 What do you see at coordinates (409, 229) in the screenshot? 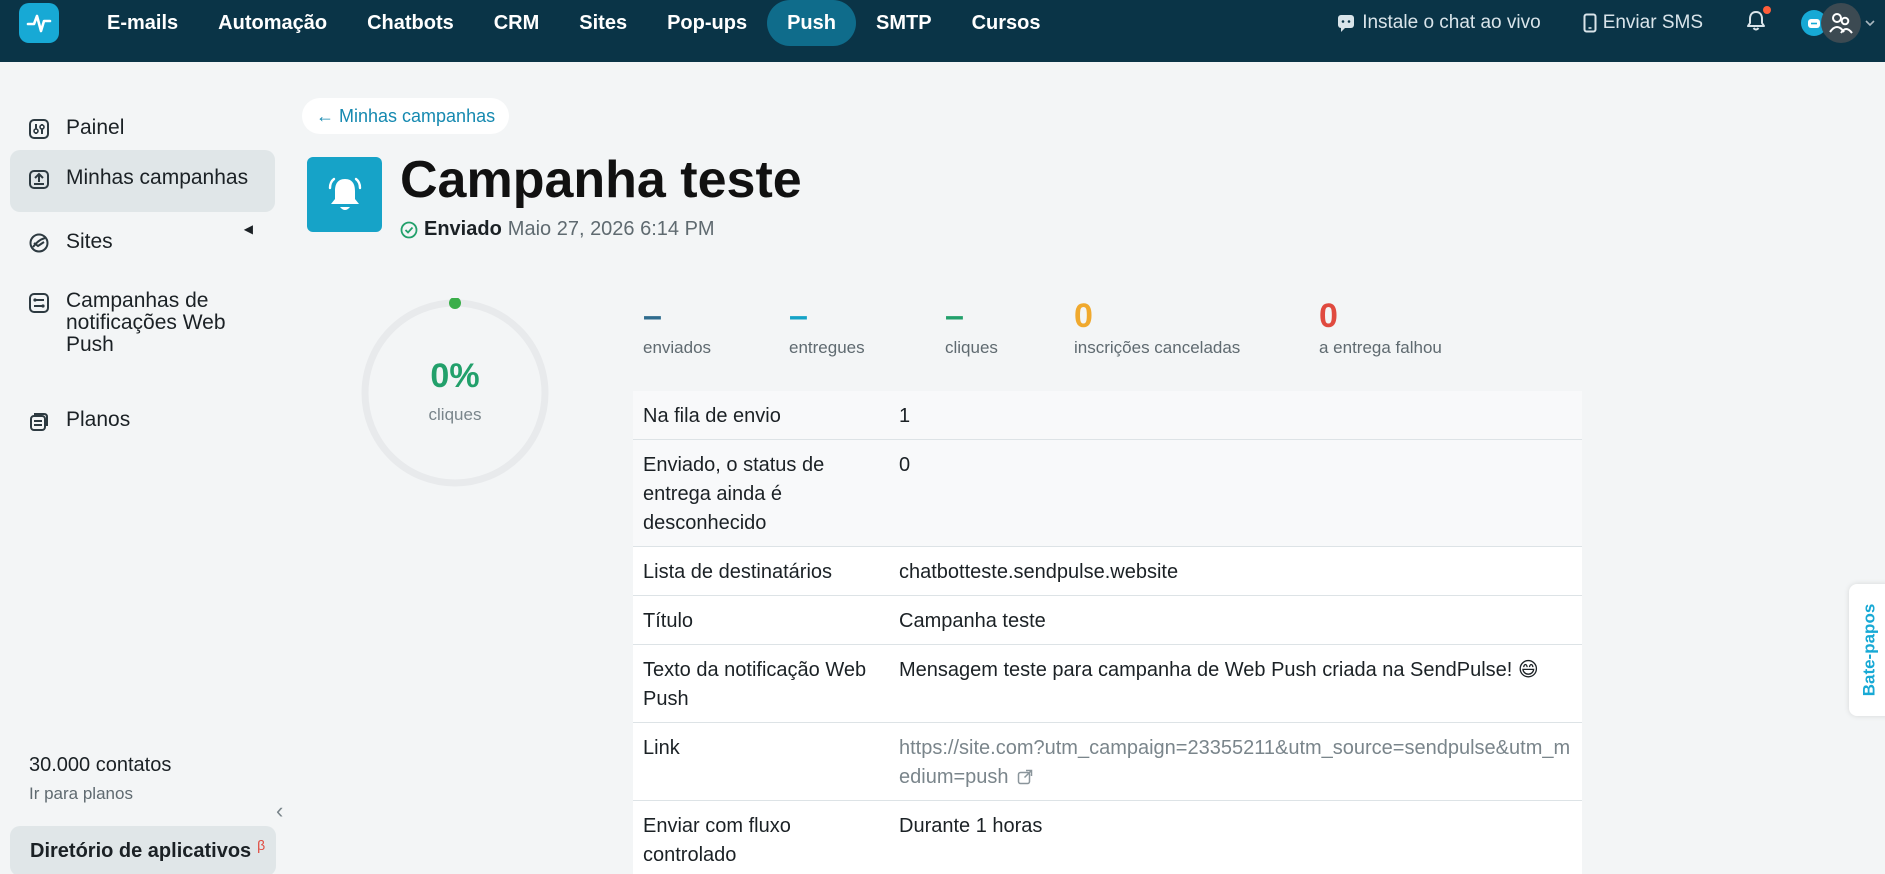
I see `check-circle-icon` at bounding box center [409, 229].